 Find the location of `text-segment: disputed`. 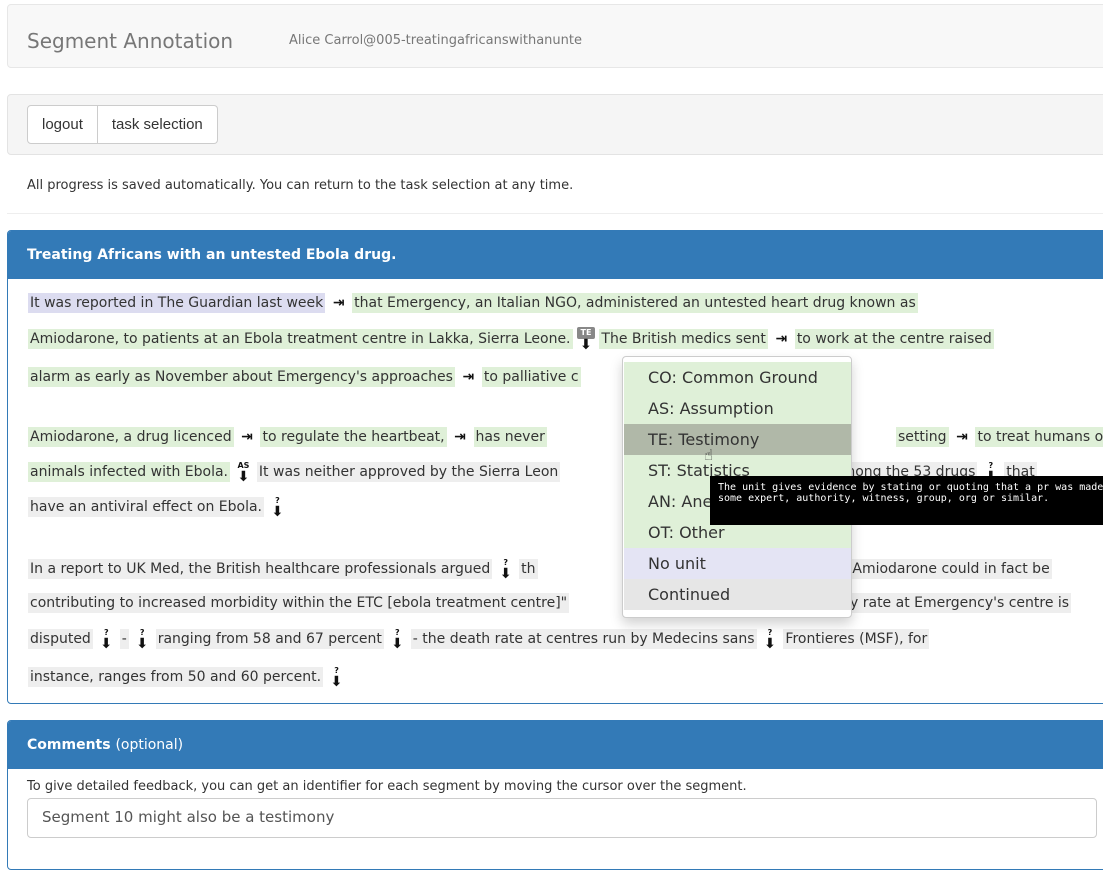

text-segment: disputed is located at coordinates (60, 639).